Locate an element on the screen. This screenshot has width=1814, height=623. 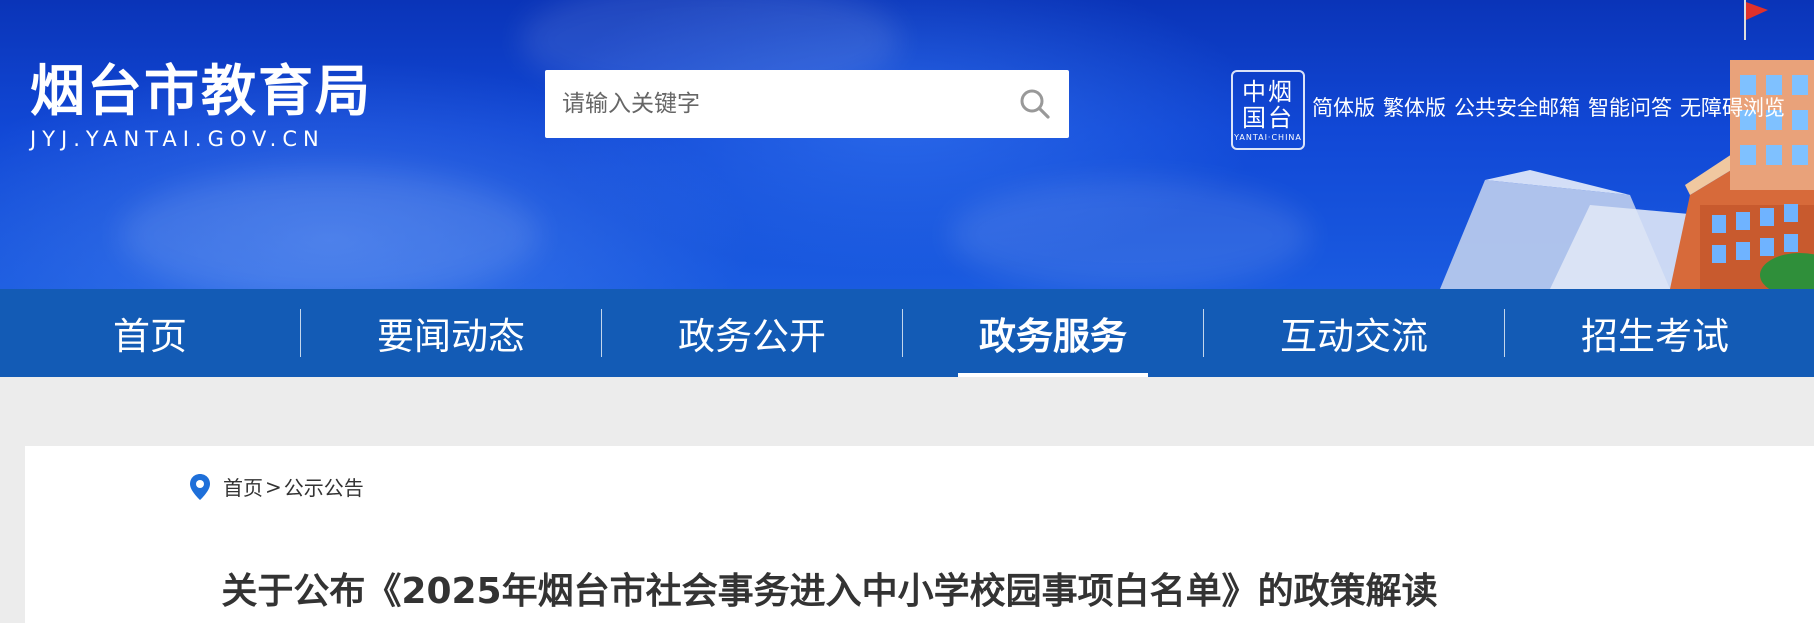
breadcrumb-home: 首页 is located at coordinates (243, 486).